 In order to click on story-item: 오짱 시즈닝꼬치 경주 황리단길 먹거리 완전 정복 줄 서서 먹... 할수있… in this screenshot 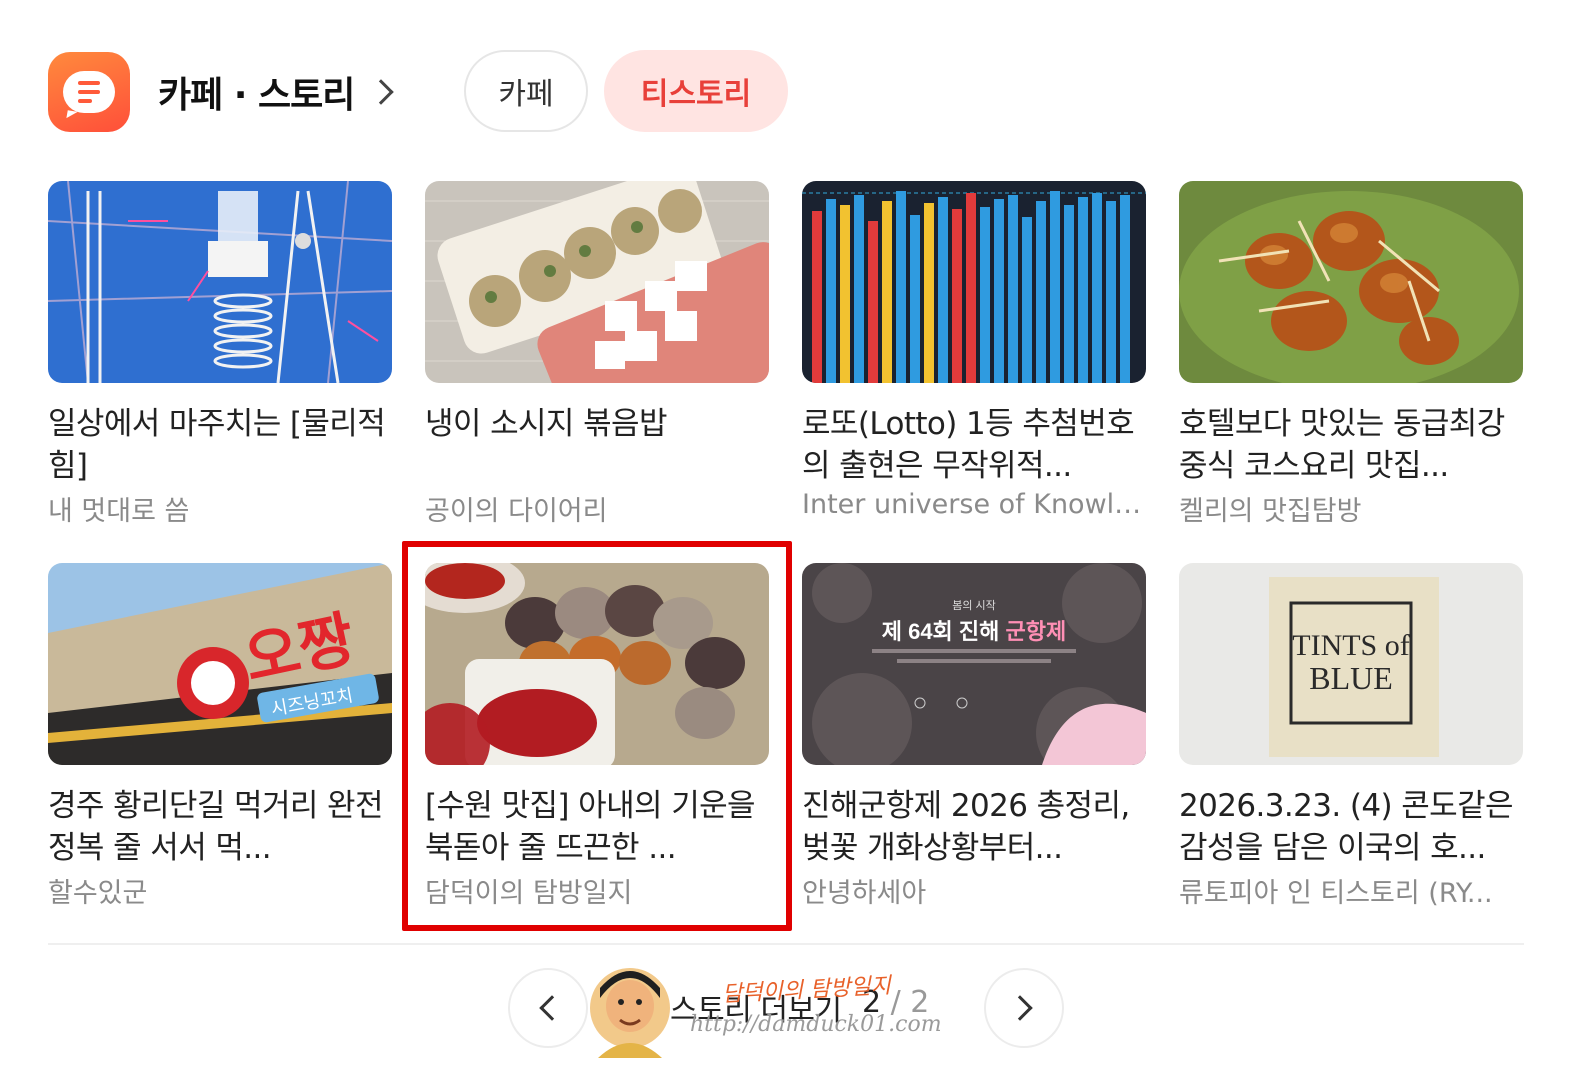, I will do `click(220, 736)`.